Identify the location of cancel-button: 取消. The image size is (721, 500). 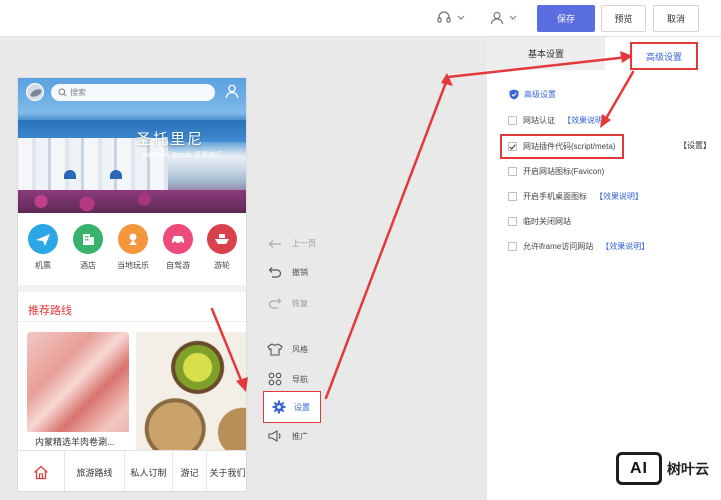
(676, 18).